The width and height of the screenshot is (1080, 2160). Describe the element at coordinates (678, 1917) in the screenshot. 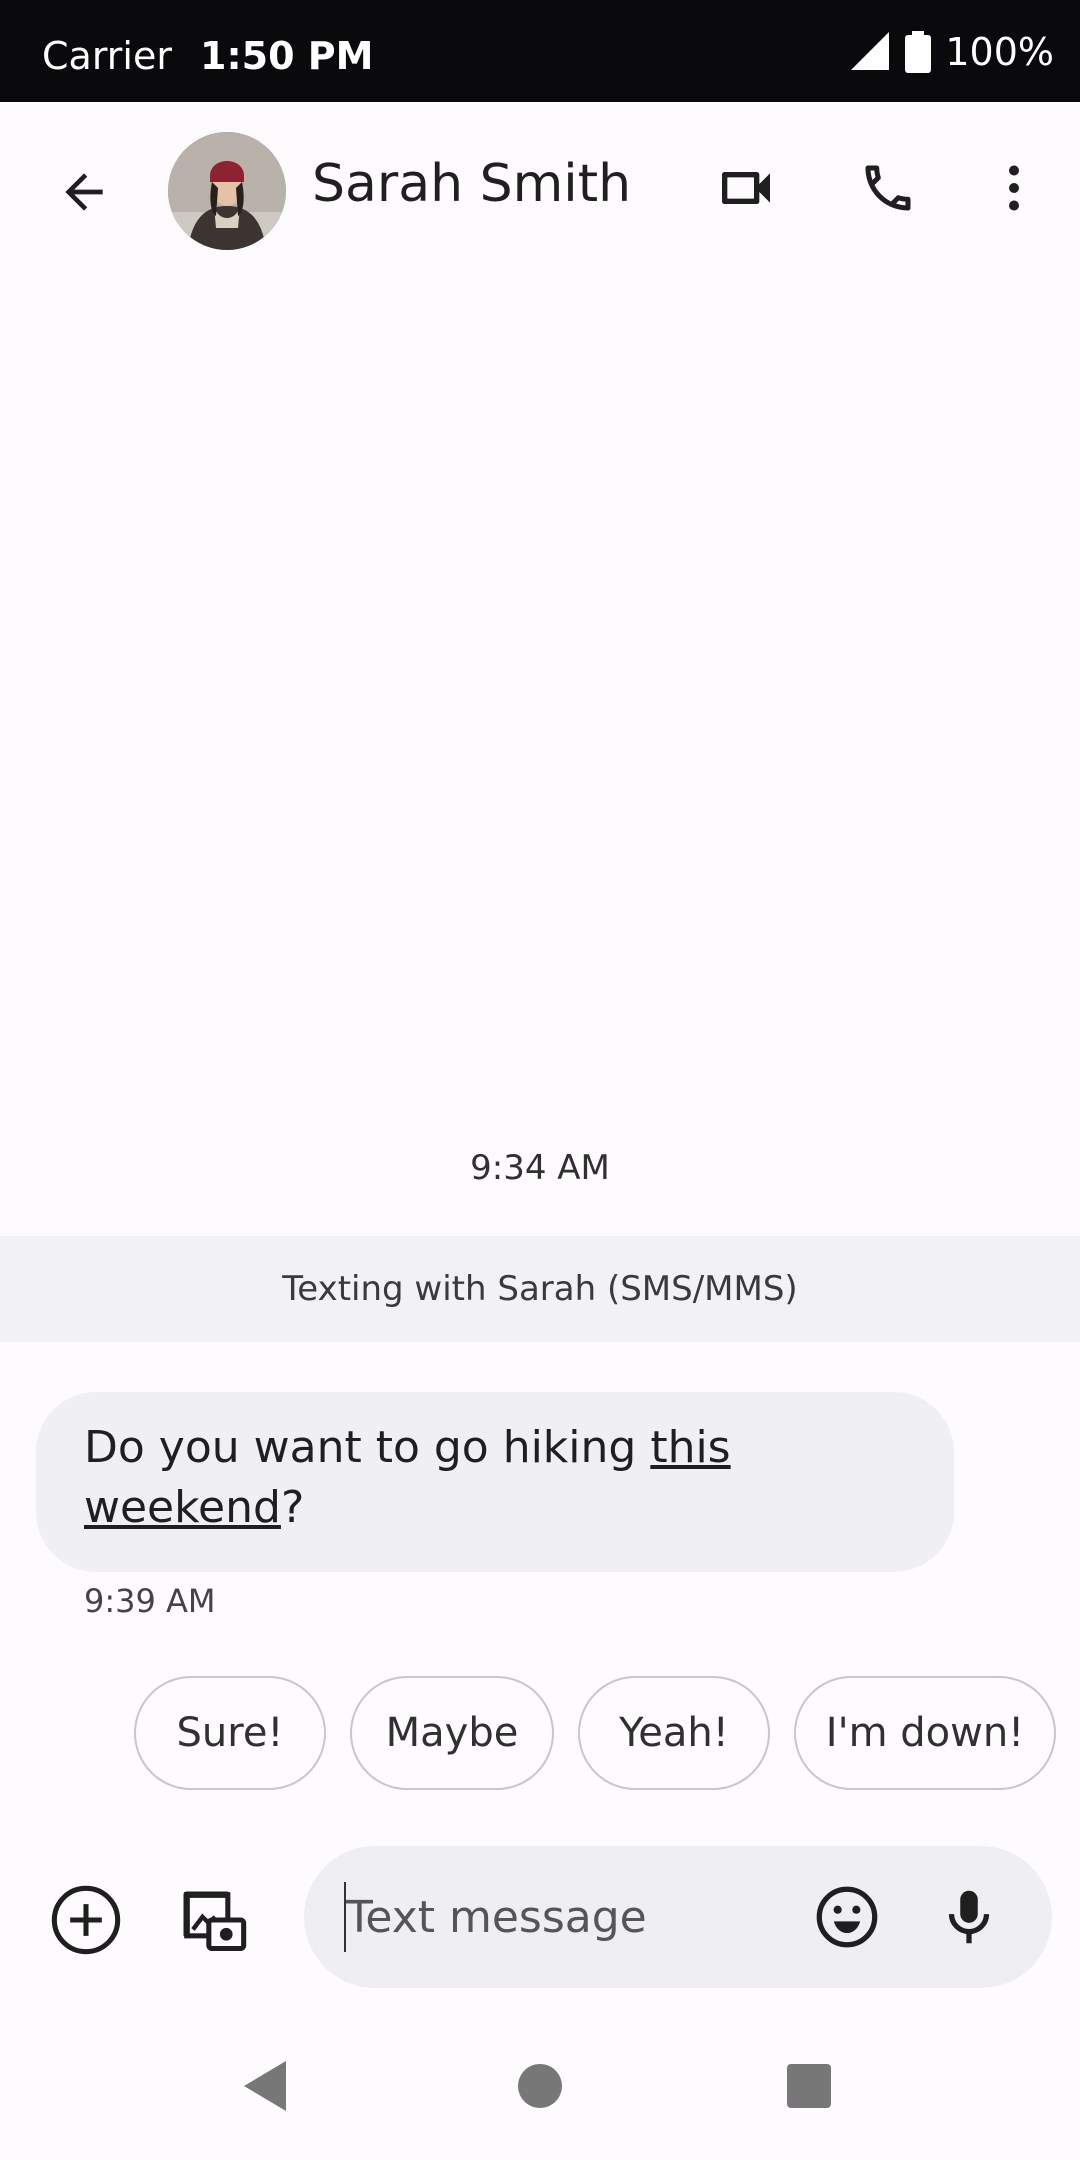

I see `message-composer: Text message` at that location.